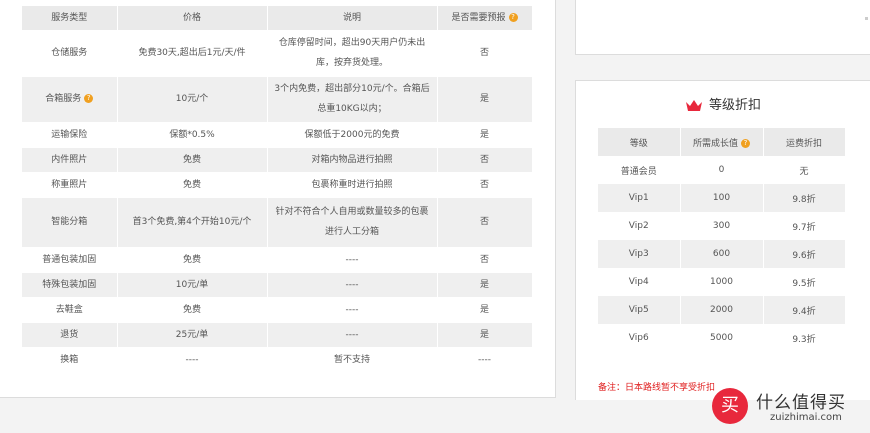 The width and height of the screenshot is (870, 433). I want to click on service-type-cell: 智能分箱, so click(70, 222).